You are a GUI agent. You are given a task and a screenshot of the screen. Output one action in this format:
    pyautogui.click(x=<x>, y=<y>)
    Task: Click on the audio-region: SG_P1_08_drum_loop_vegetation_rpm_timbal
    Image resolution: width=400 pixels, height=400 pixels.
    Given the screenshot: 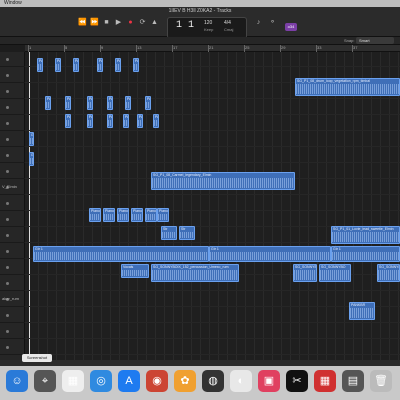 What is the action you would take?
    pyautogui.click(x=347, y=87)
    